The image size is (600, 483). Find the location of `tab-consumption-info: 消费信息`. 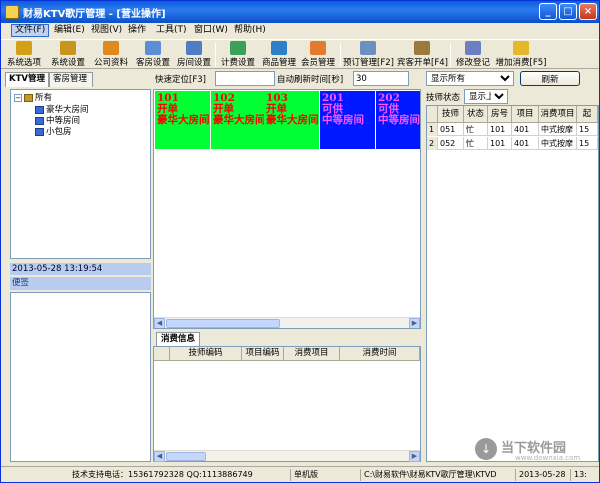

tab-consumption-info: 消费信息 is located at coordinates (178, 339).